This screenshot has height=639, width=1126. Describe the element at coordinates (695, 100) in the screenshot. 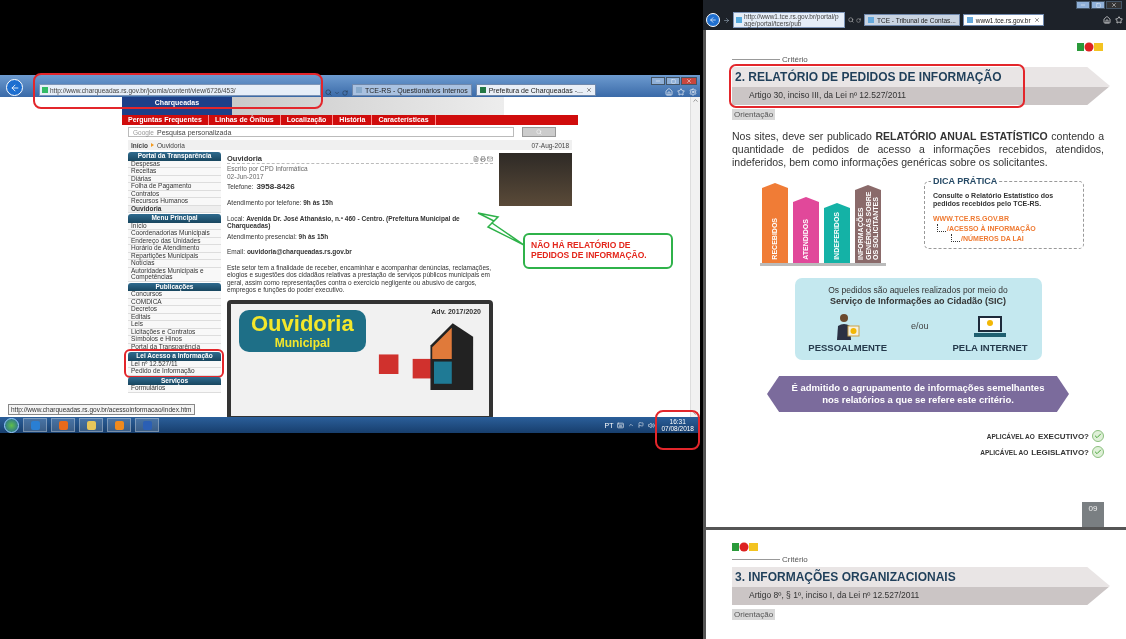

I see `scroll-up-icon` at that location.